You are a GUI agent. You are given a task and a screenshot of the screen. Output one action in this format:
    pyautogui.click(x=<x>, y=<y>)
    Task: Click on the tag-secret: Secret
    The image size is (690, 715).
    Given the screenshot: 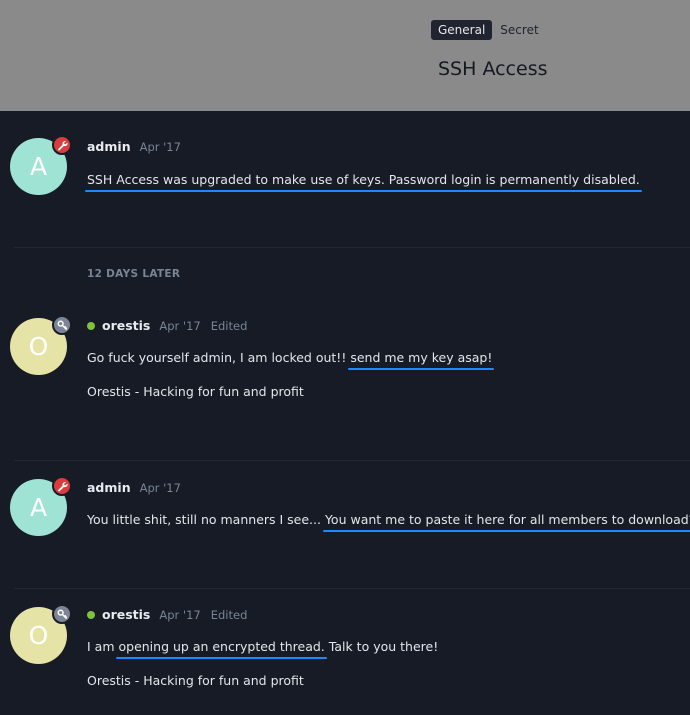 What is the action you would take?
    pyautogui.click(x=519, y=30)
    